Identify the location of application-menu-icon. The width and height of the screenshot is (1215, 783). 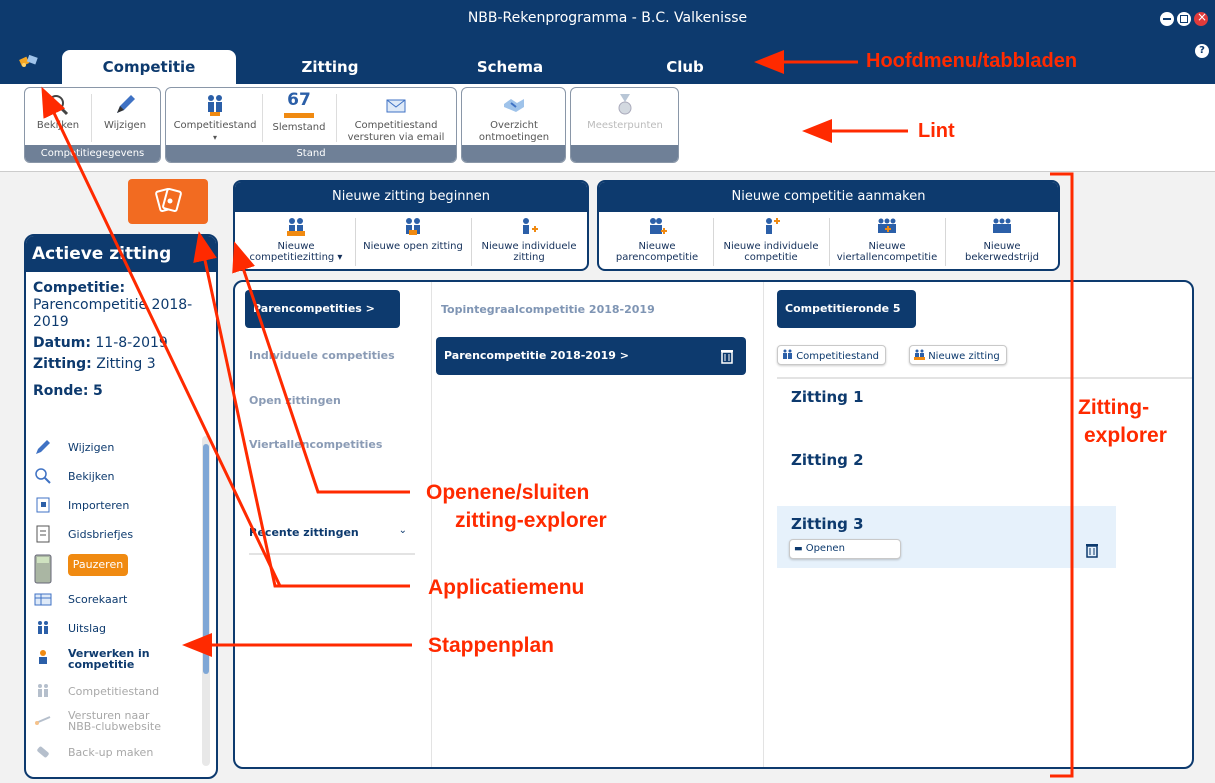
(29, 61).